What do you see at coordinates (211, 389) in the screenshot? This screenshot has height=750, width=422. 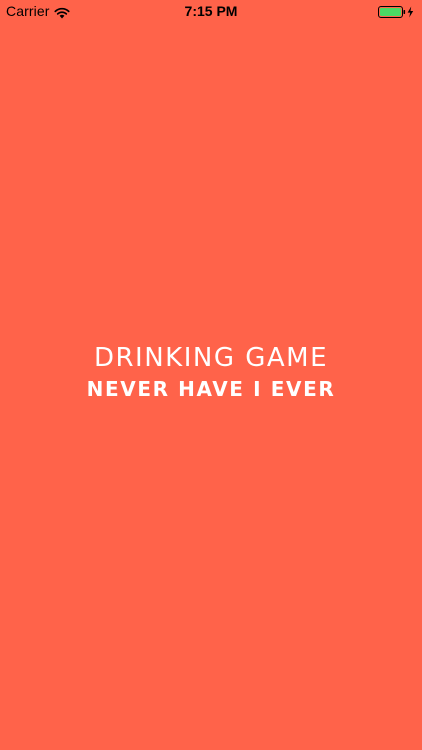 I see `title-never-have-i-ever: NEVER HAVE I EVER` at bounding box center [211, 389].